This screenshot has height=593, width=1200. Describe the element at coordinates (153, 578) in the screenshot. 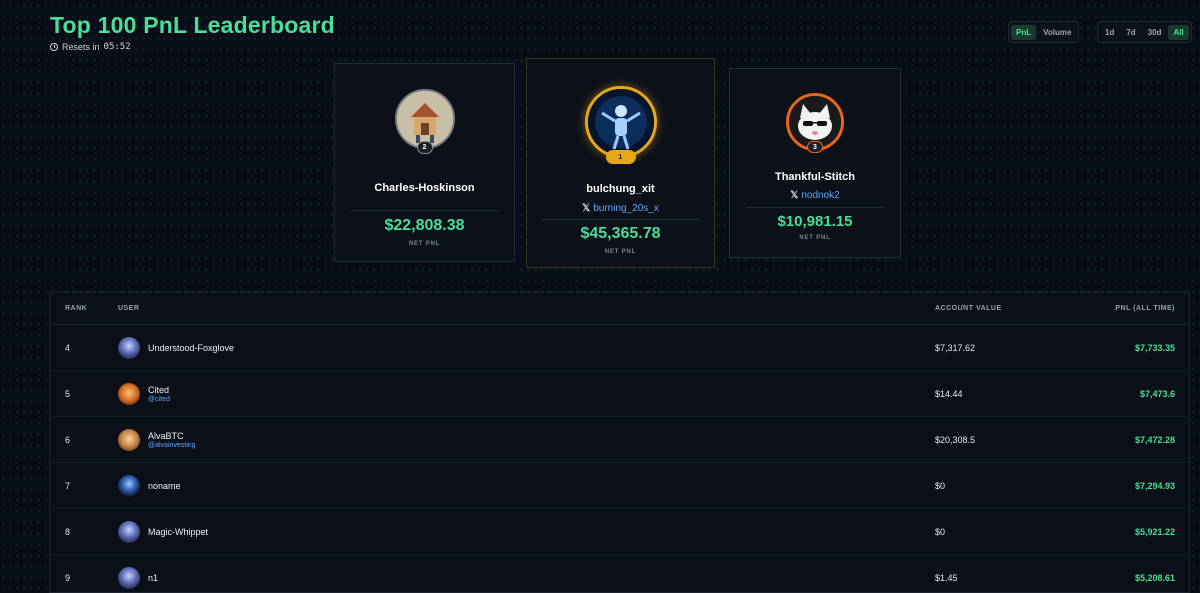

I see `user-name: n1` at that location.